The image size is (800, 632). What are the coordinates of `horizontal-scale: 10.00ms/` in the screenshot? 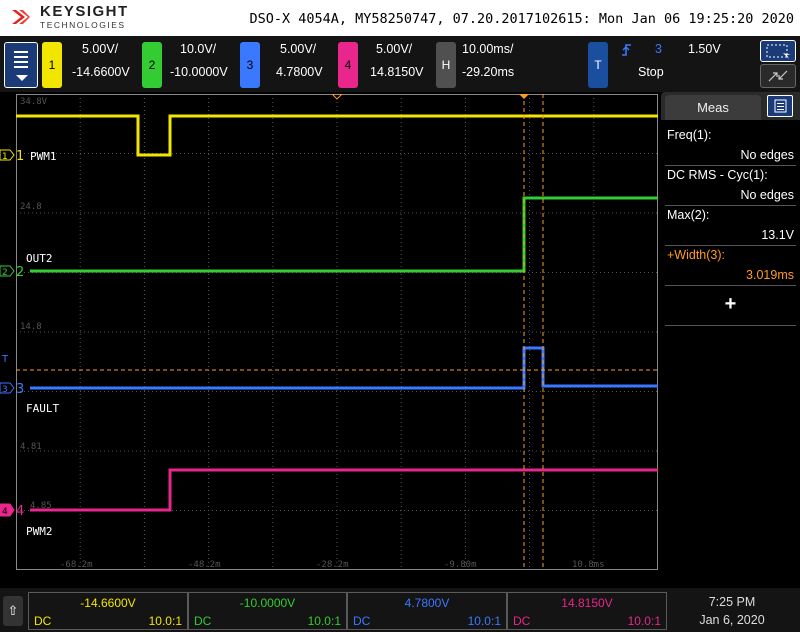 It's located at (487, 49).